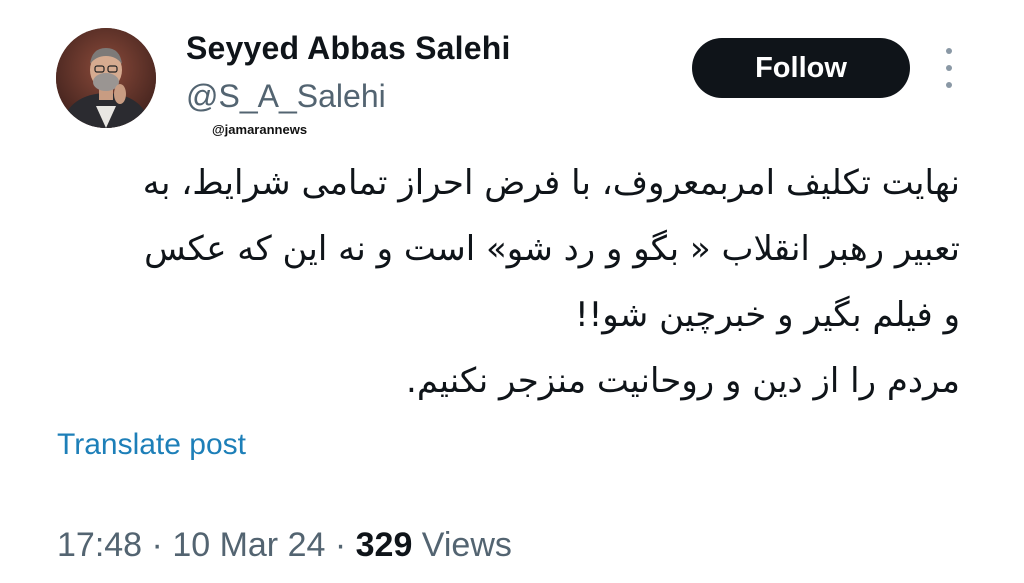  What do you see at coordinates (683, 381) in the screenshot?
I see `tweet-line: مردم را از دین و روحانیت منزجر نکنیم.` at bounding box center [683, 381].